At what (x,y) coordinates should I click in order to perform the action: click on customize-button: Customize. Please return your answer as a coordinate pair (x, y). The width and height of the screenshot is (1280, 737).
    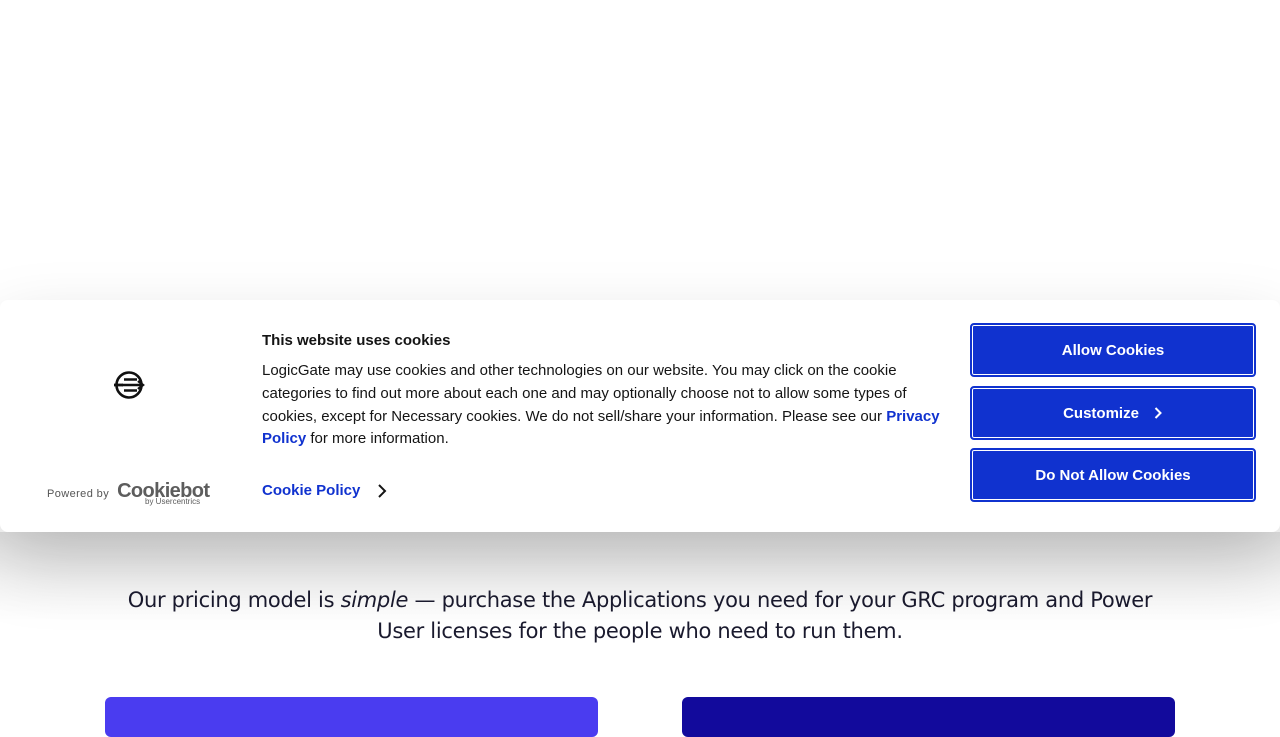
    Looking at the image, I should click on (1113, 413).